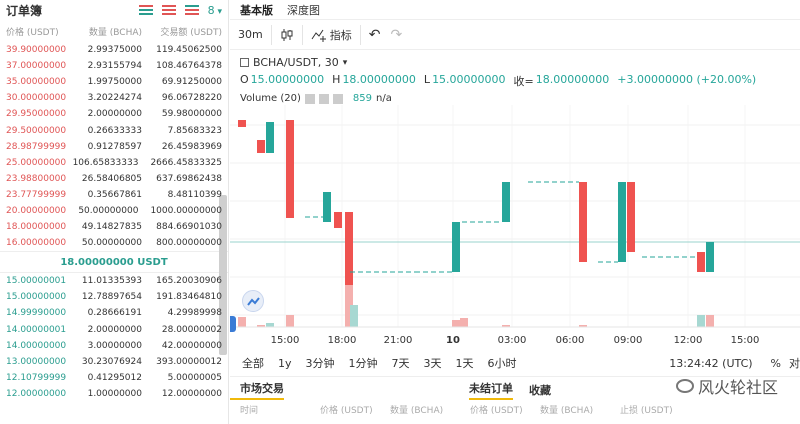 This screenshot has width=800, height=424. Describe the element at coordinates (342, 340) in the screenshot. I see `x-tick-label: 18:00` at that location.